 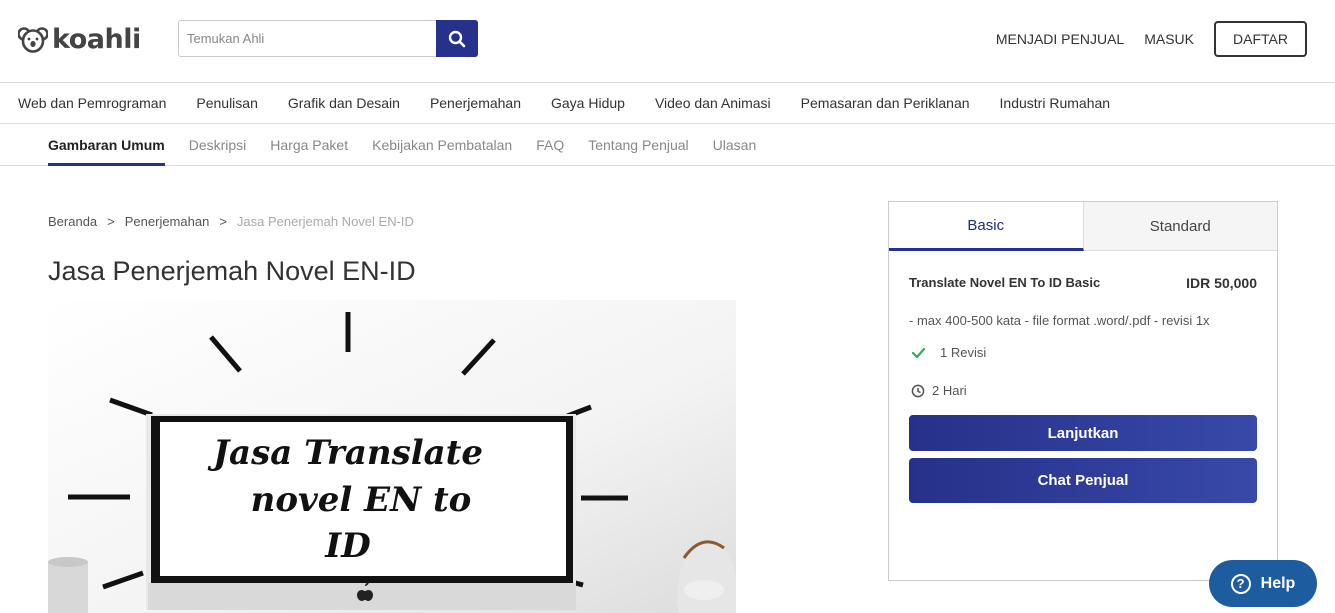 What do you see at coordinates (33, 39) in the screenshot?
I see `koala-icon` at bounding box center [33, 39].